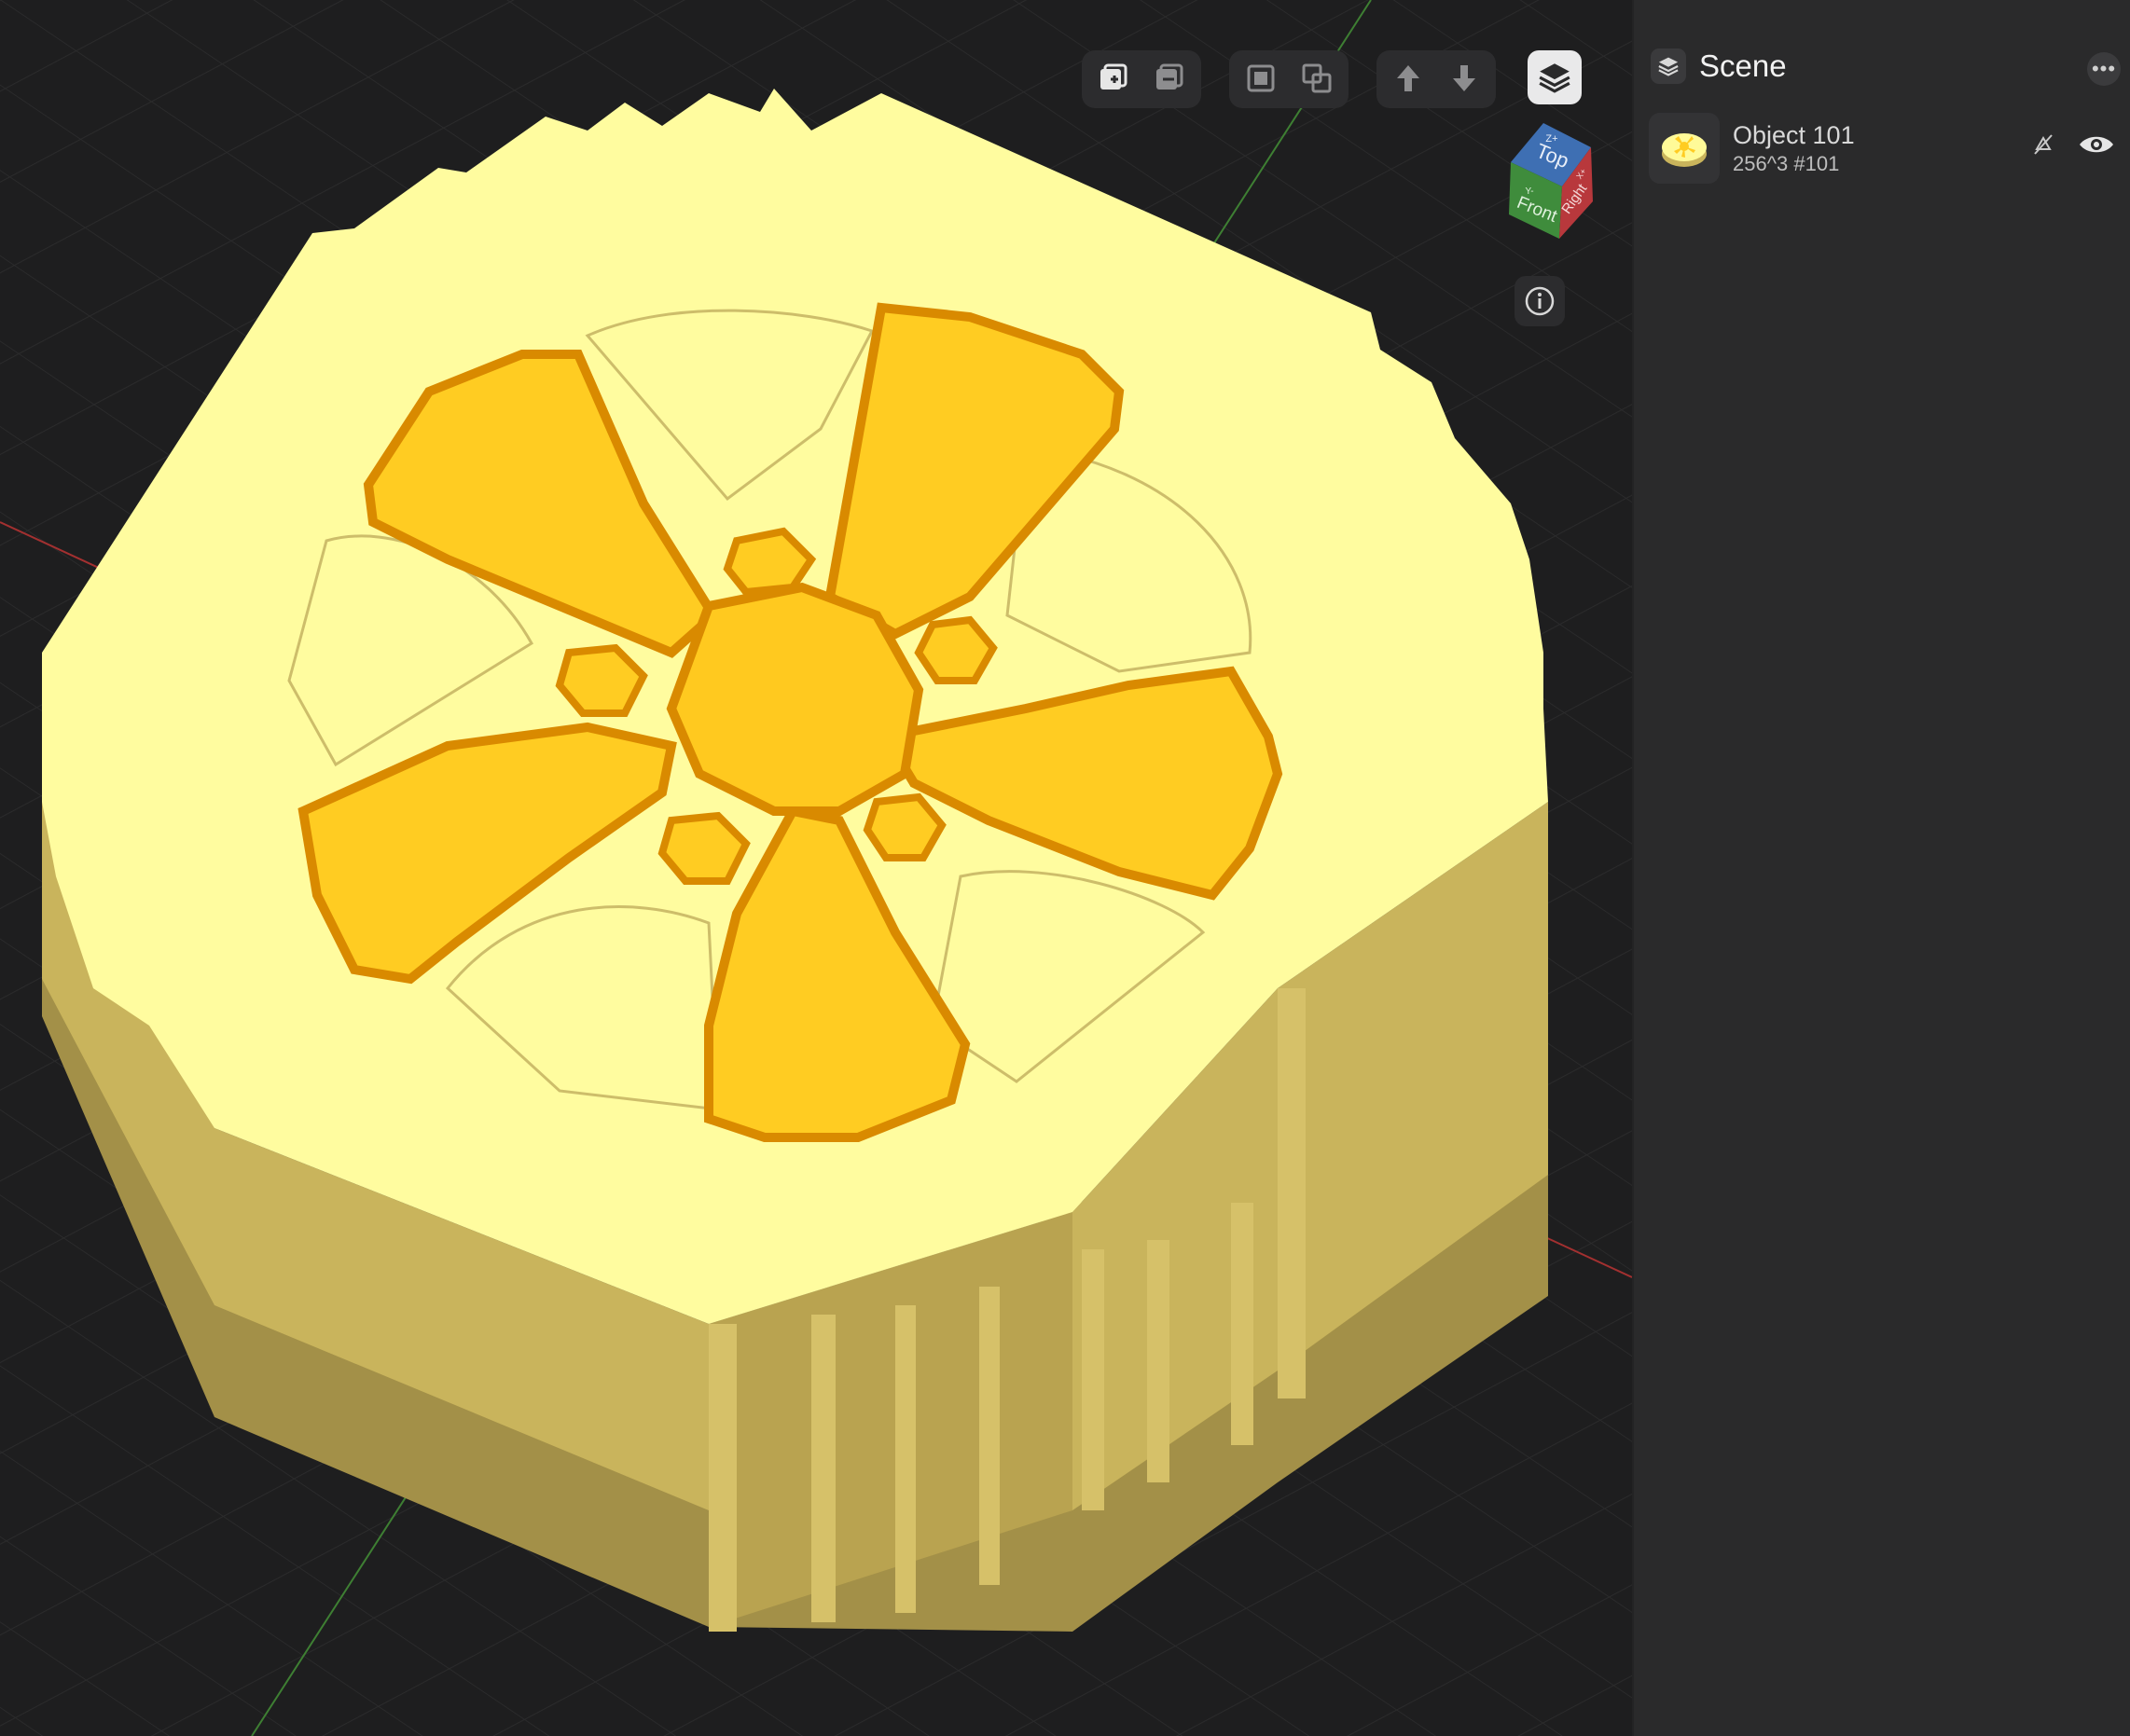 The width and height of the screenshot is (2130, 1736). I want to click on remove-layer-icon, so click(1169, 76).